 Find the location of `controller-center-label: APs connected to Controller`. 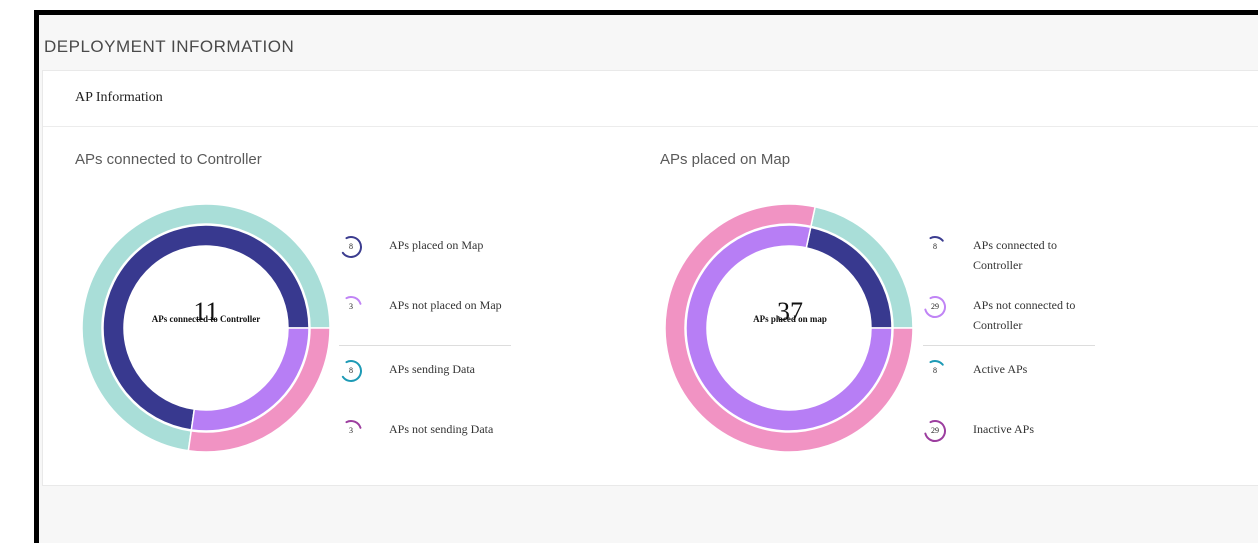

controller-center-label: APs connected to Controller is located at coordinates (206, 319).